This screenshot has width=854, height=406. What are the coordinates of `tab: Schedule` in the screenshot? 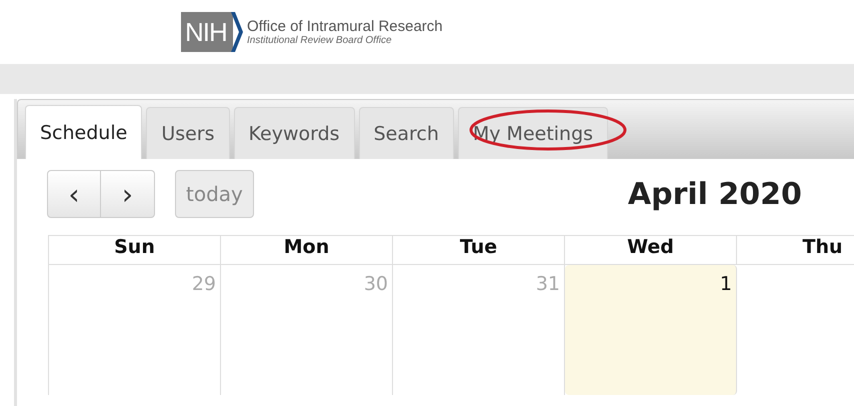 It's located at (83, 132).